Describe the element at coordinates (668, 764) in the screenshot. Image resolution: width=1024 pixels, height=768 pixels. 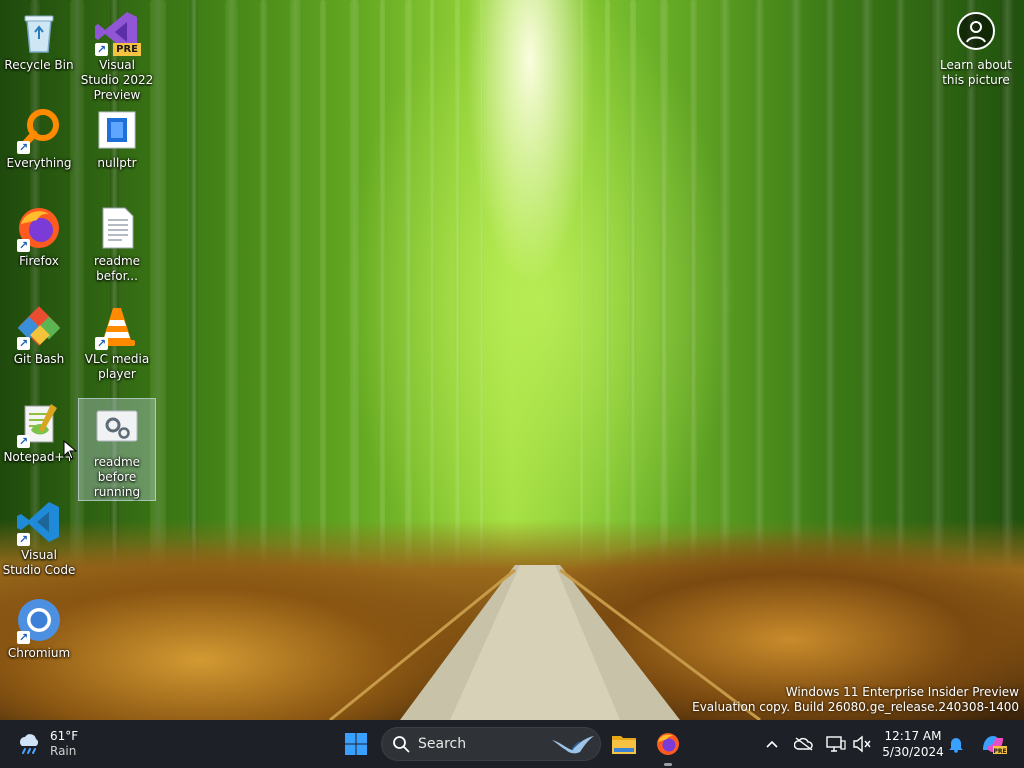
I see `running-indicator` at that location.